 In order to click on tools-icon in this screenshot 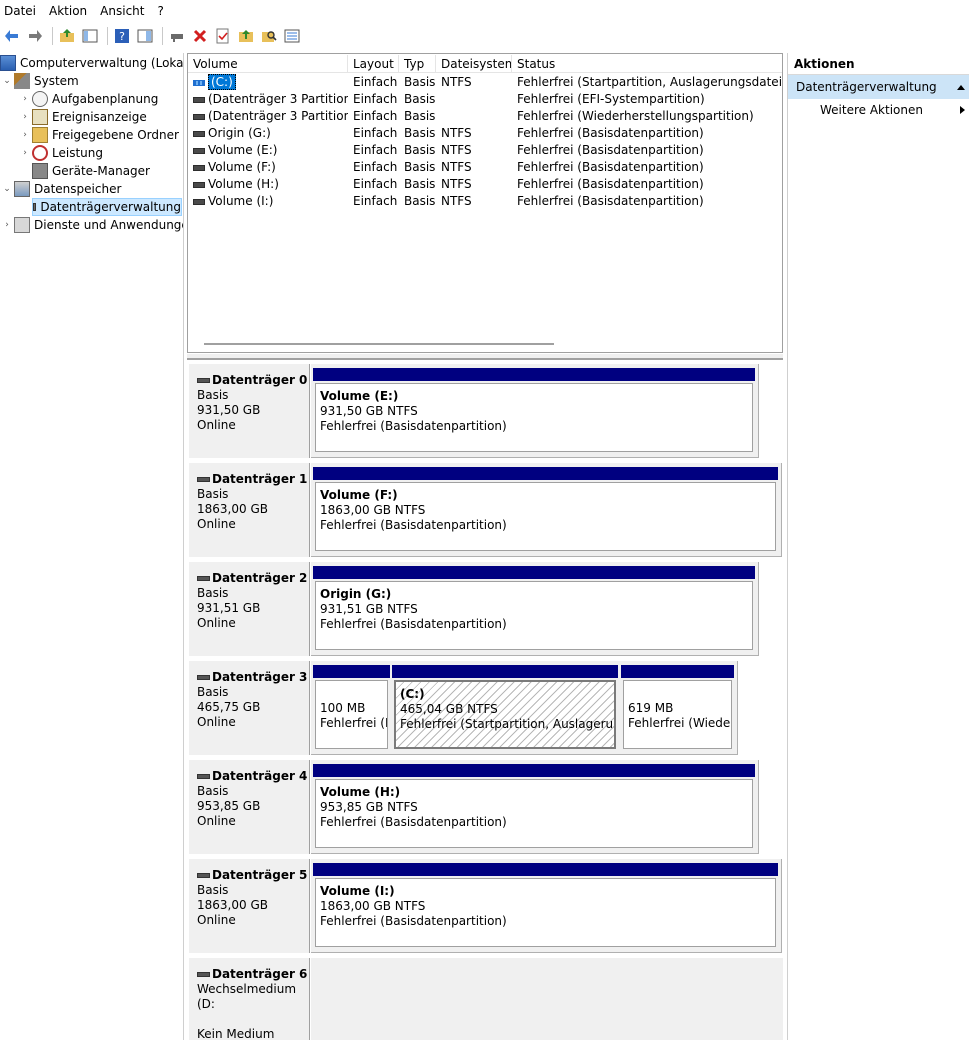, I will do `click(22, 81)`.